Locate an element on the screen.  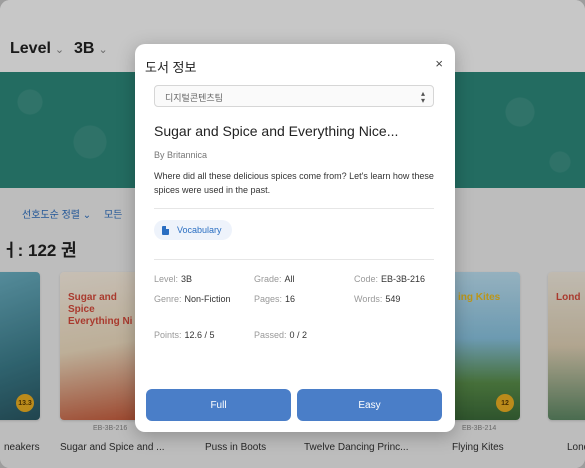
vocabulary-chip: Vocabulary is located at coordinates (193, 230).